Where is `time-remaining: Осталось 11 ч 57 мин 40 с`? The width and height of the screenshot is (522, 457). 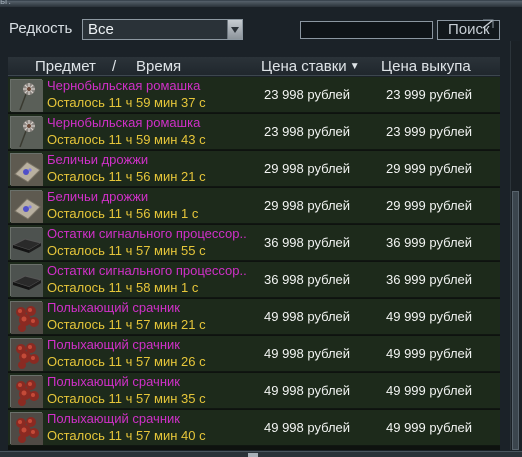 time-remaining: Осталось 11 ч 57 мин 40 с is located at coordinates (126, 435).